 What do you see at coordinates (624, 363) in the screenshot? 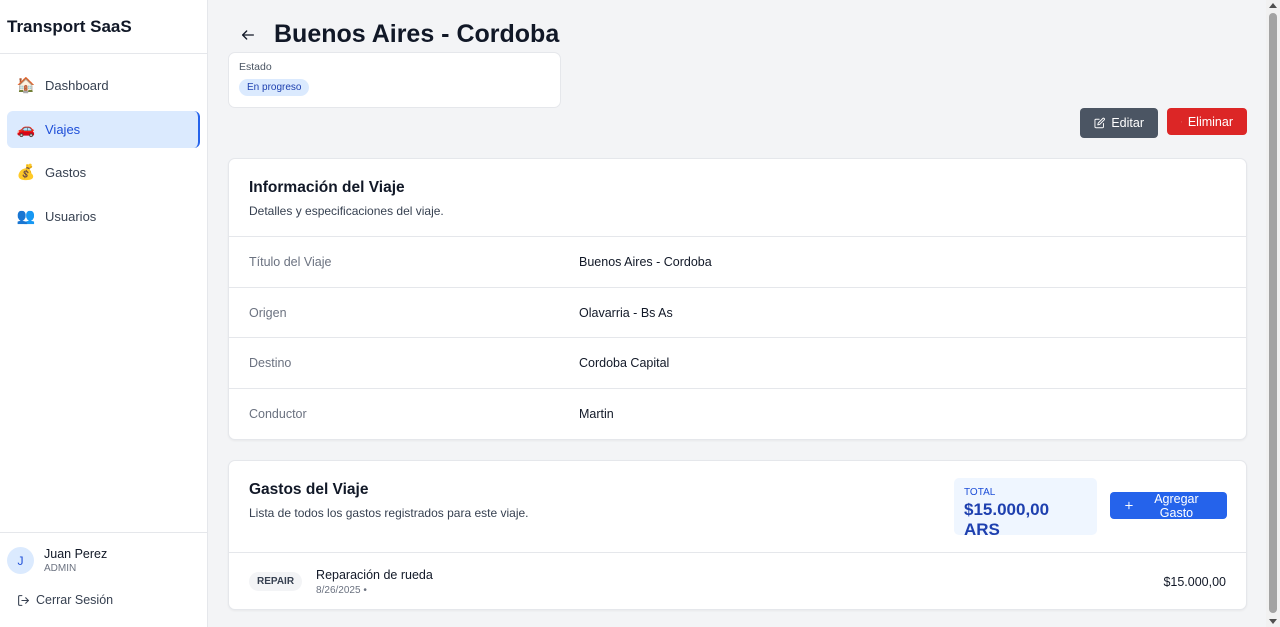
I see `info-value: Cordoba Capital` at bounding box center [624, 363].